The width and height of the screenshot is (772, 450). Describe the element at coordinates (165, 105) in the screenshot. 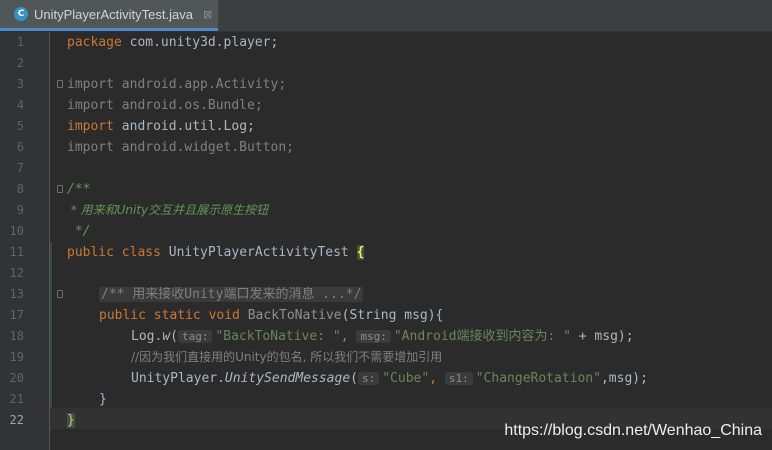

I see `code-line-import-bundle: import android.os.Bundle;` at that location.